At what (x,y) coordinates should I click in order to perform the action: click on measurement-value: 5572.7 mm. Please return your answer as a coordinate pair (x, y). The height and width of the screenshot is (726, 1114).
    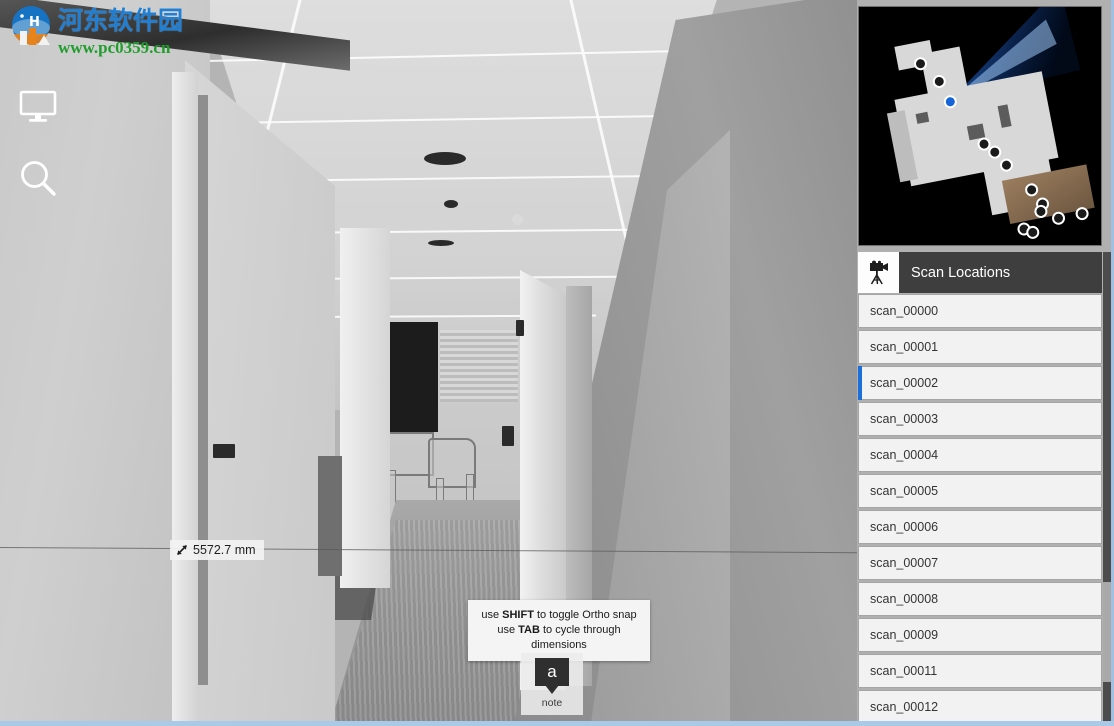
    Looking at the image, I should click on (224, 550).